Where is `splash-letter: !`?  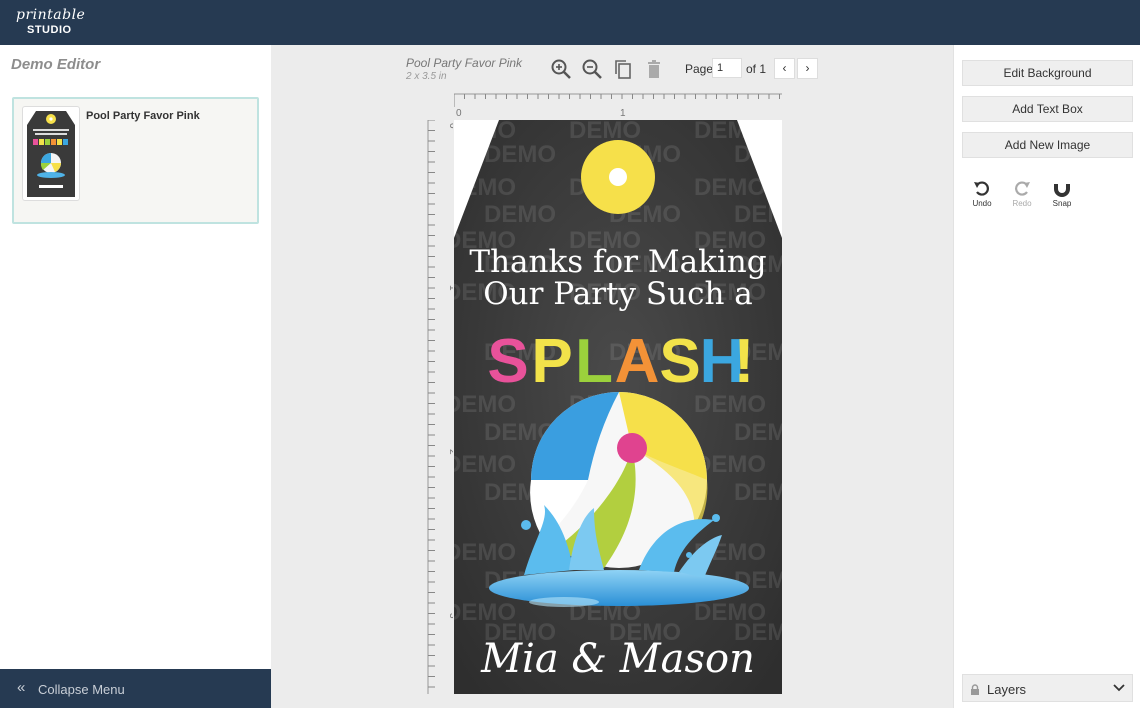 splash-letter: ! is located at coordinates (744, 361).